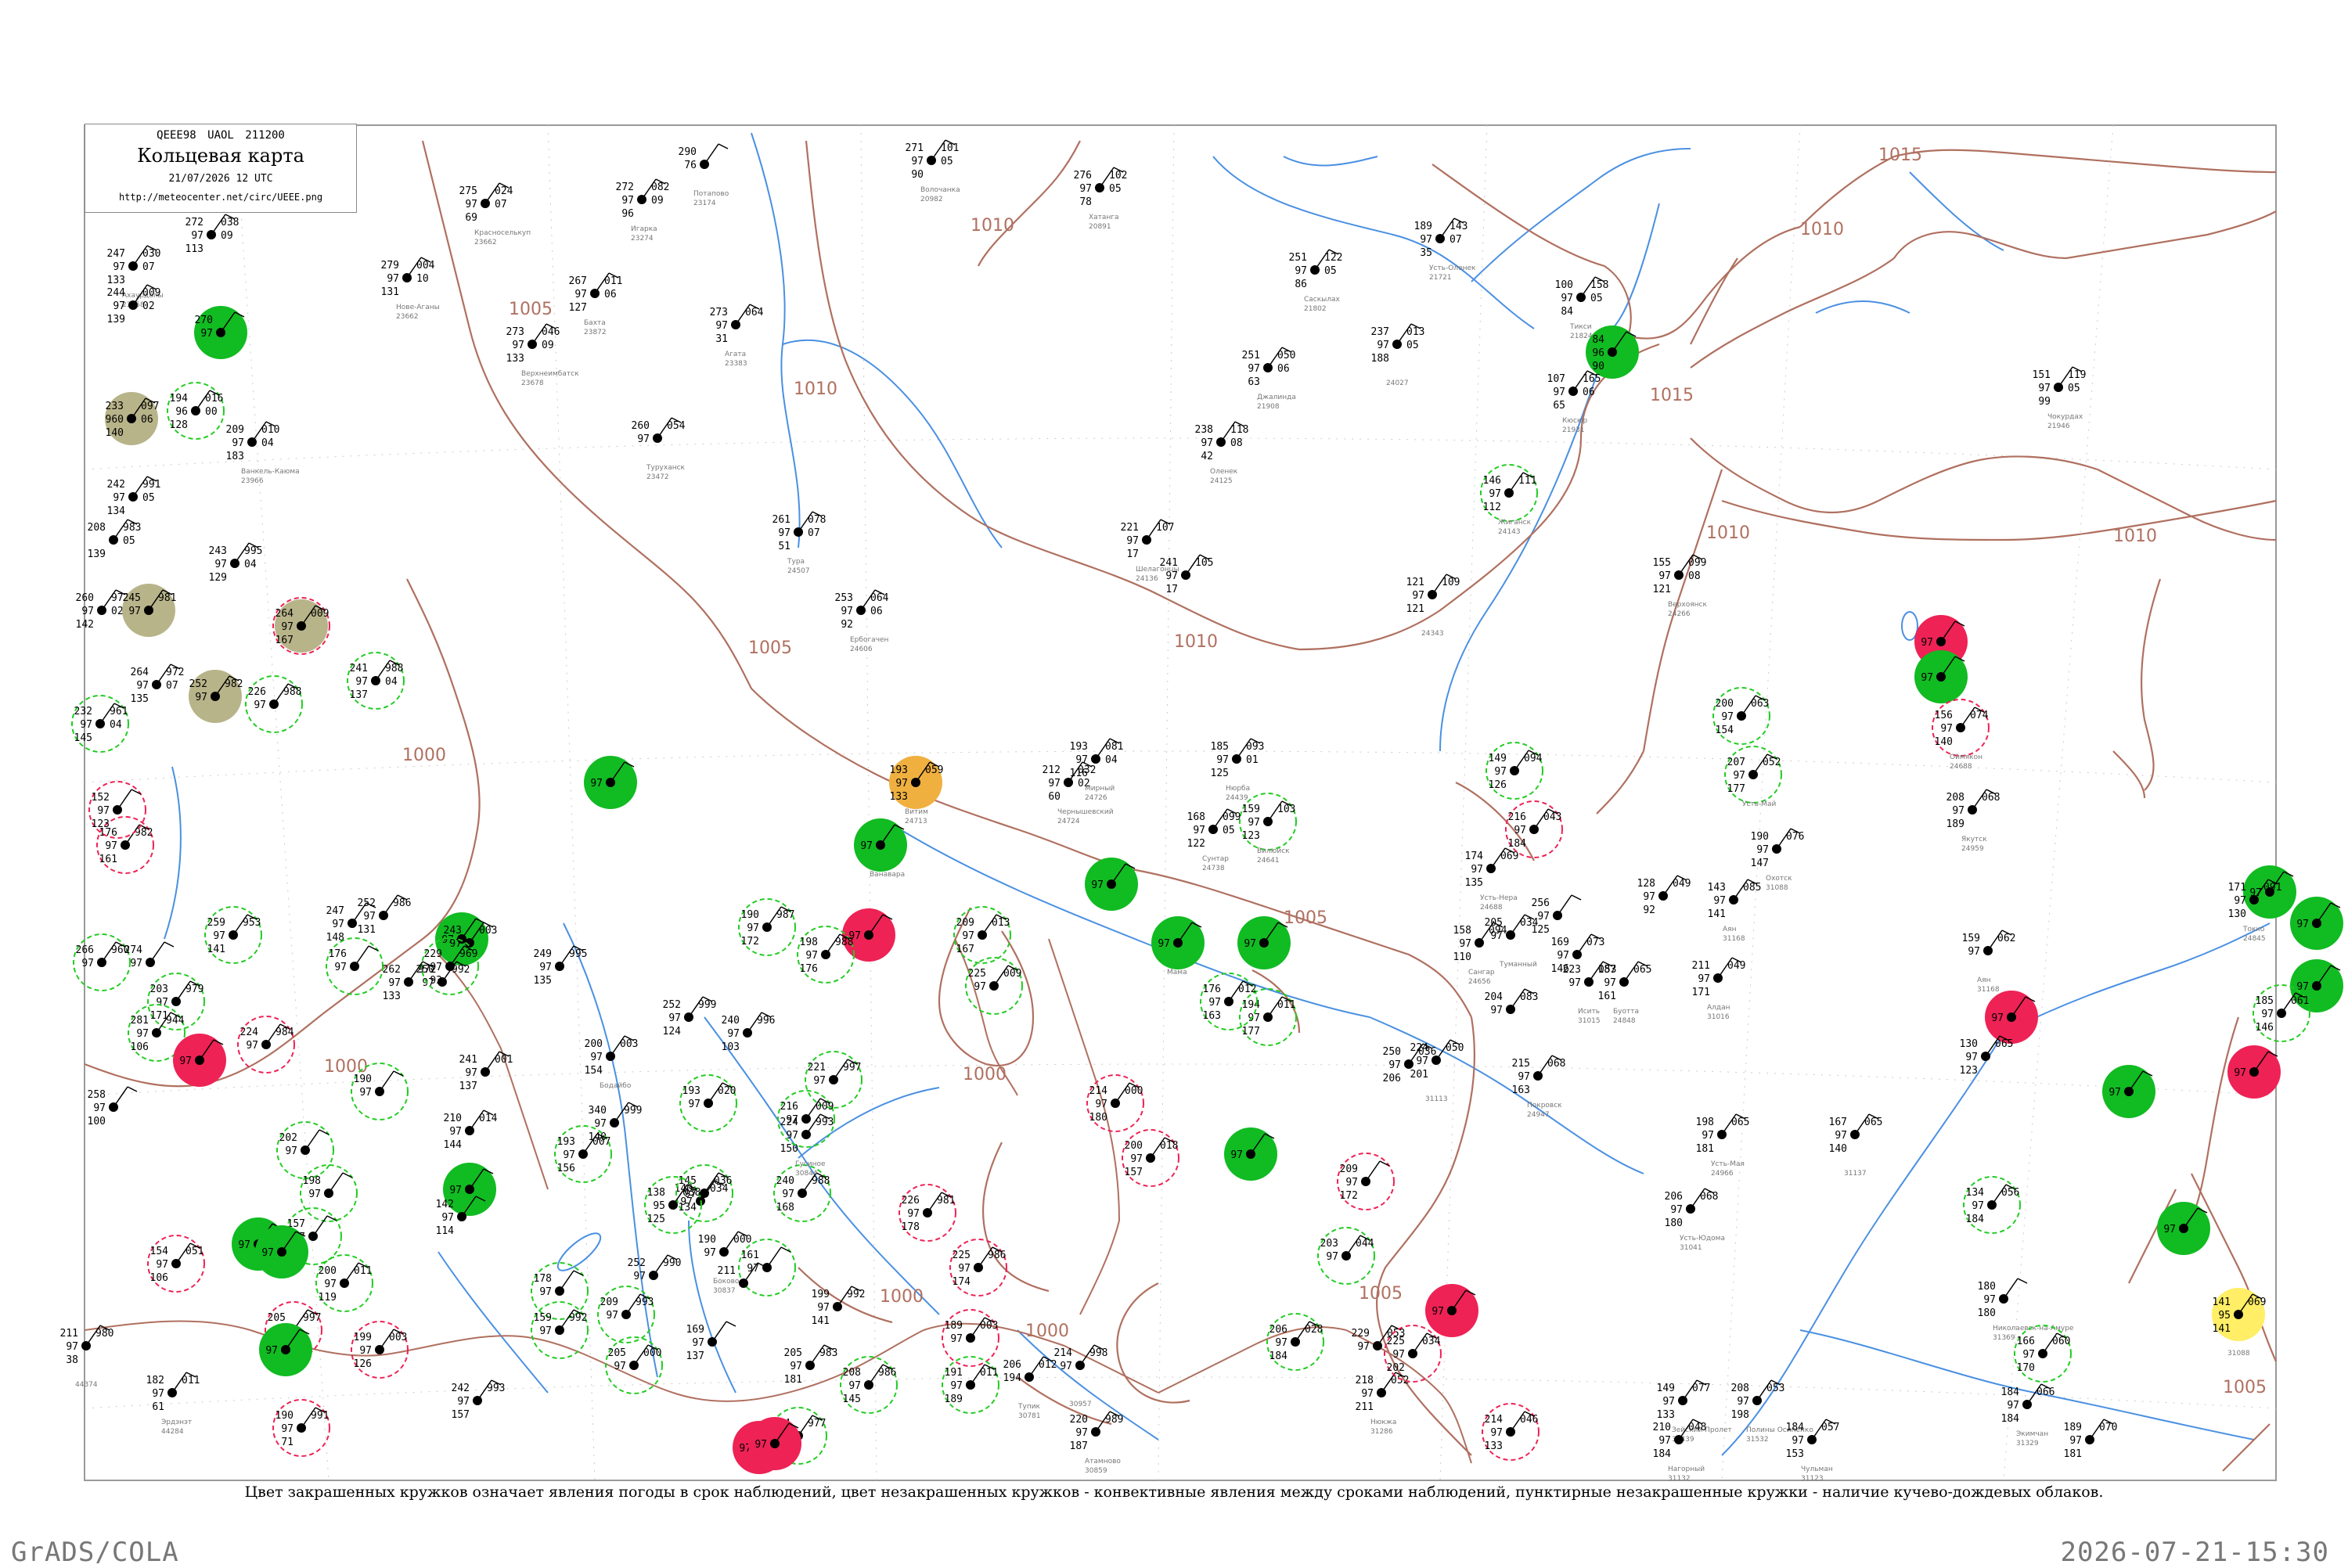 The image size is (2348, 1568). What do you see at coordinates (194, 1252) in the screenshot?
I see `station-p: 051` at bounding box center [194, 1252].